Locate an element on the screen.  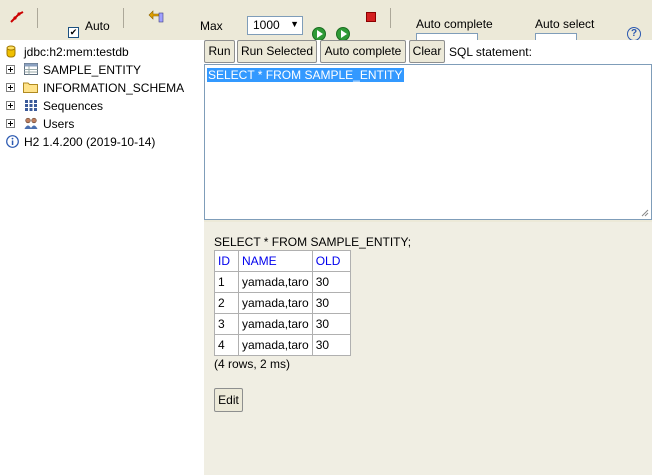
clear-button: Clear is located at coordinates (427, 51).